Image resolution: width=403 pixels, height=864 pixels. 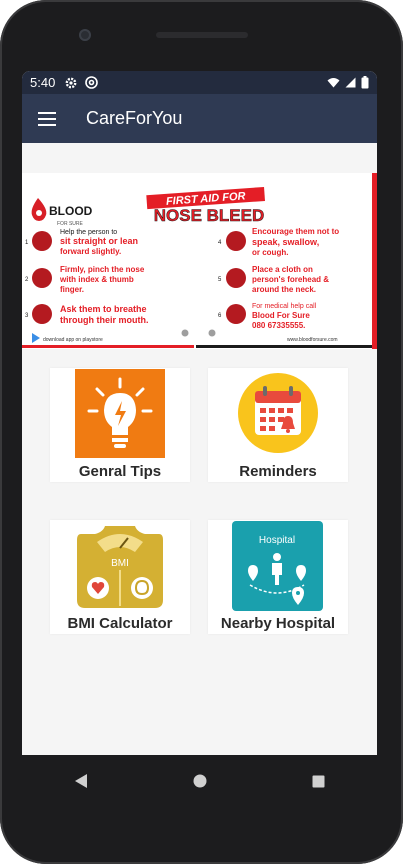 What do you see at coordinates (199, 118) in the screenshot?
I see `app-bar: CareForYou` at bounding box center [199, 118].